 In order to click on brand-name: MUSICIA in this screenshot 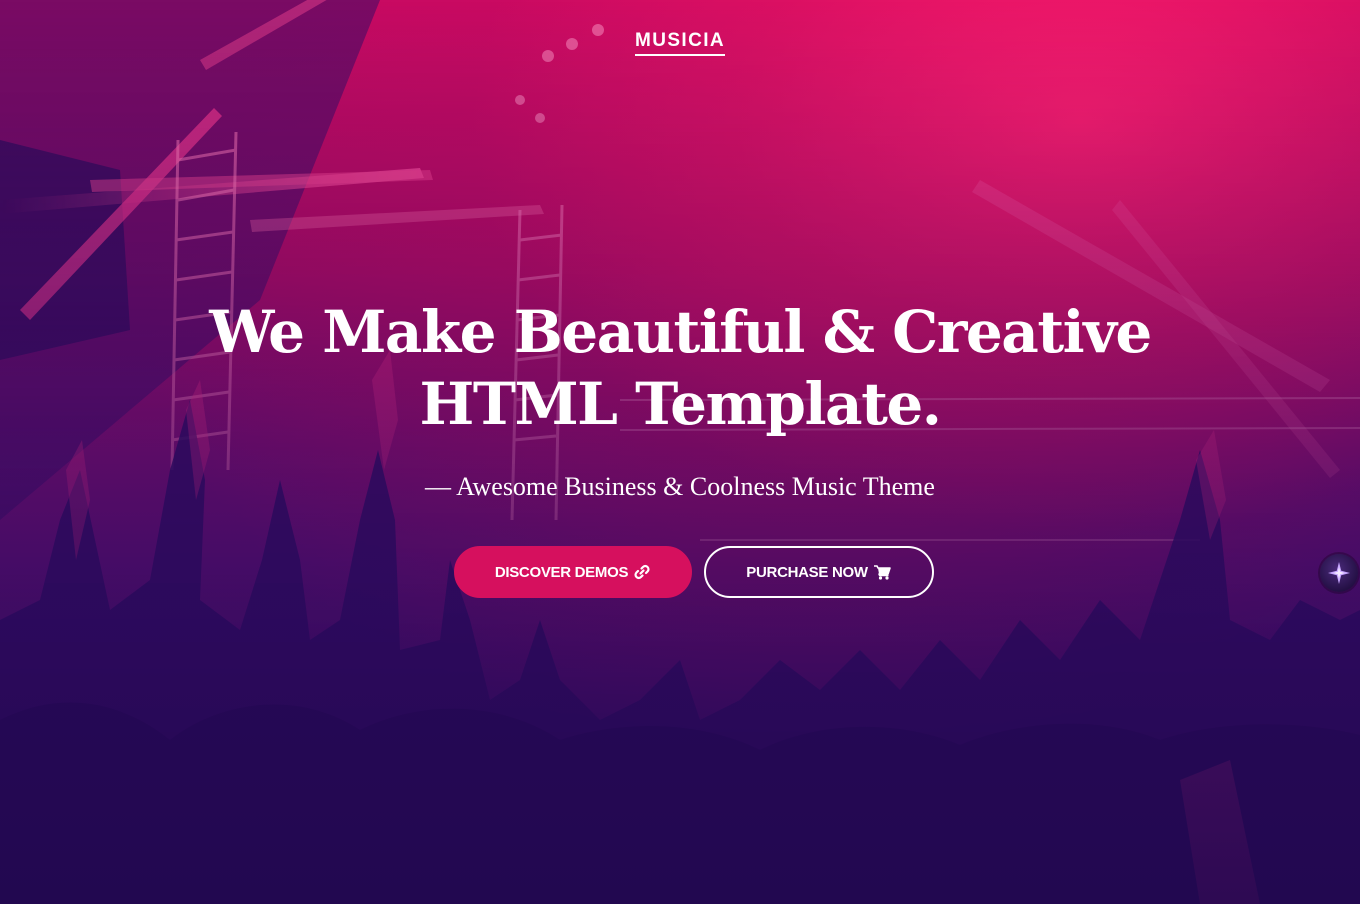, I will do `click(680, 43)`.